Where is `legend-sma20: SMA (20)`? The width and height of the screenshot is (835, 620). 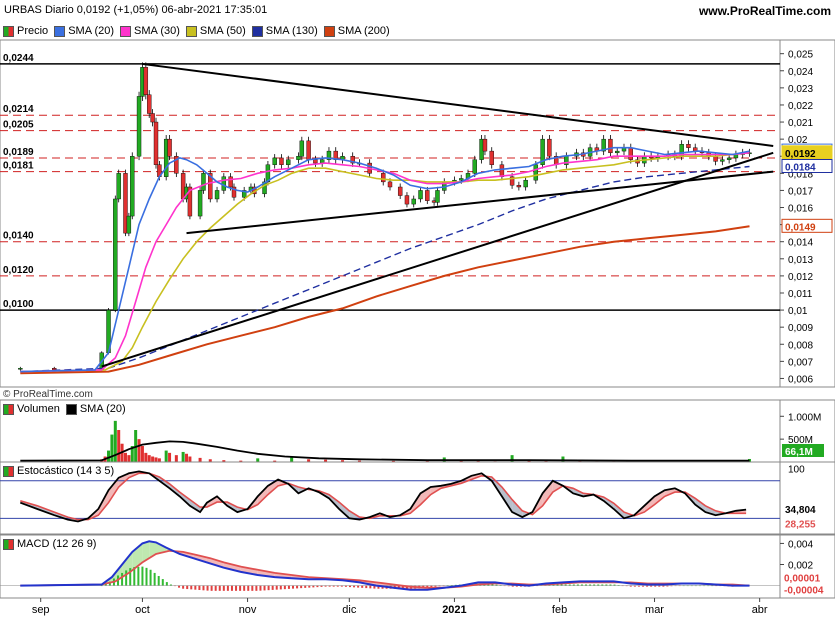 legend-sma20: SMA (20) is located at coordinates (91, 31).